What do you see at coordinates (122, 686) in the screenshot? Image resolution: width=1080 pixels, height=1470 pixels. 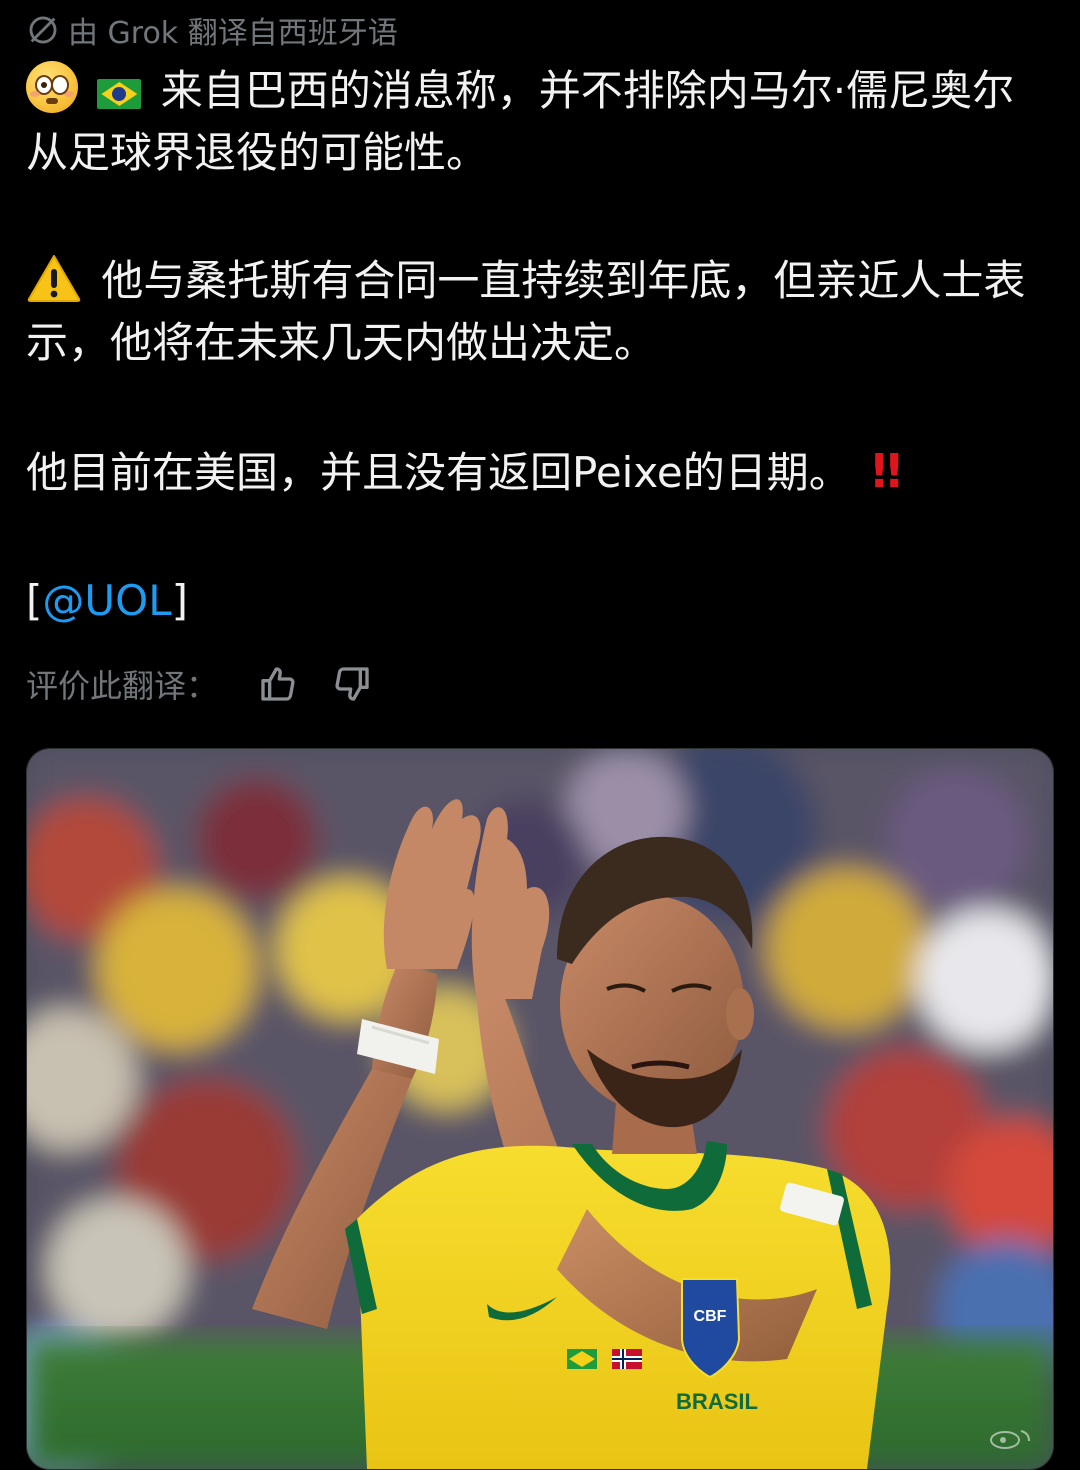 I see `rate-translation-label: 评价此翻译：` at bounding box center [122, 686].